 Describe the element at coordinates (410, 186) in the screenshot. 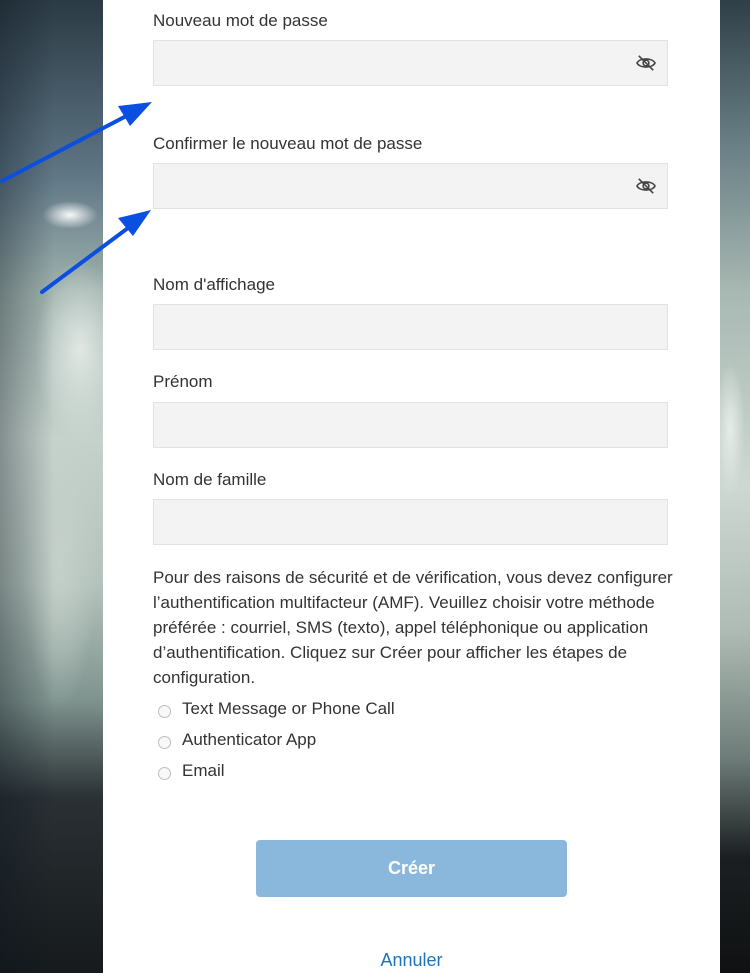

I see `confirm-password-field` at that location.